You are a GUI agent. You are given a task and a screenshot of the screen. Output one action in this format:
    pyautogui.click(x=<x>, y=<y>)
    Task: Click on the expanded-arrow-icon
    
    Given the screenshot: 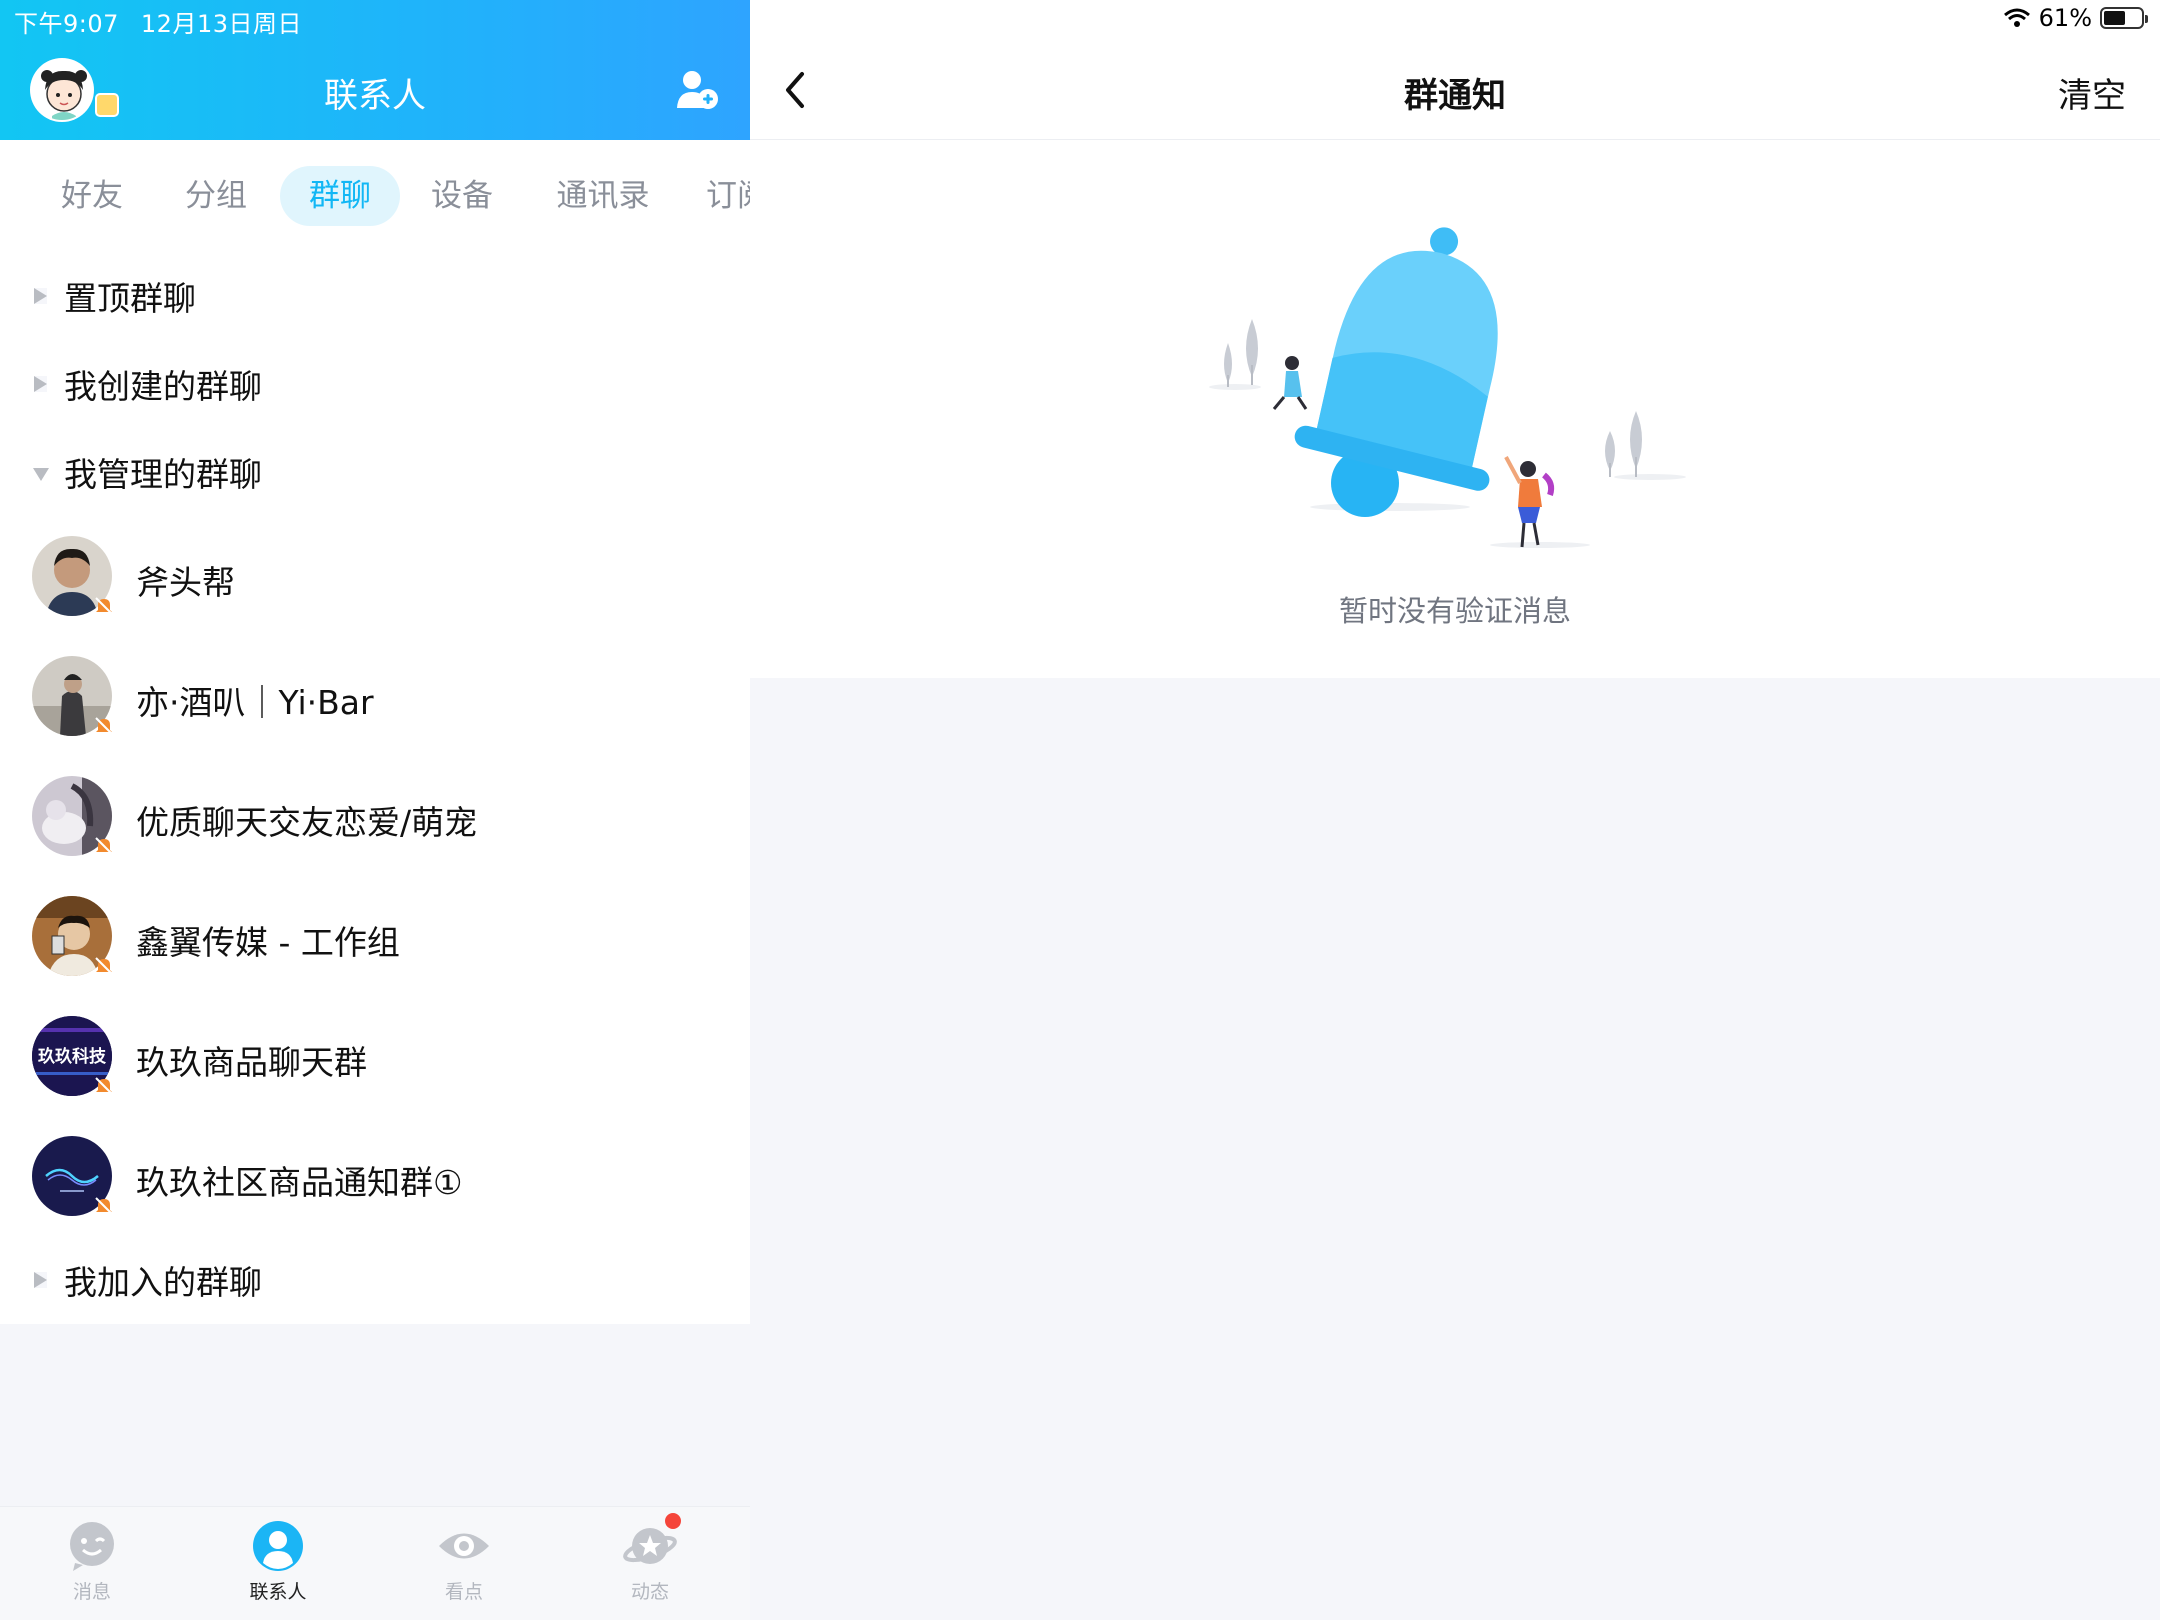 What is the action you would take?
    pyautogui.click(x=41, y=474)
    